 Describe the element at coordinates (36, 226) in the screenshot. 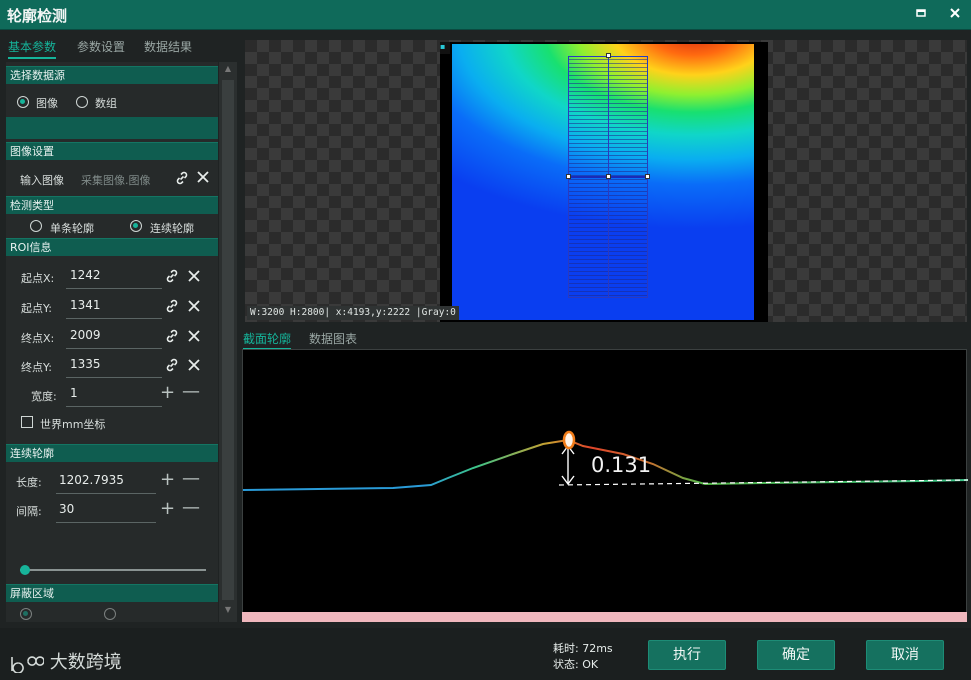

I see `radio-single-contour` at that location.